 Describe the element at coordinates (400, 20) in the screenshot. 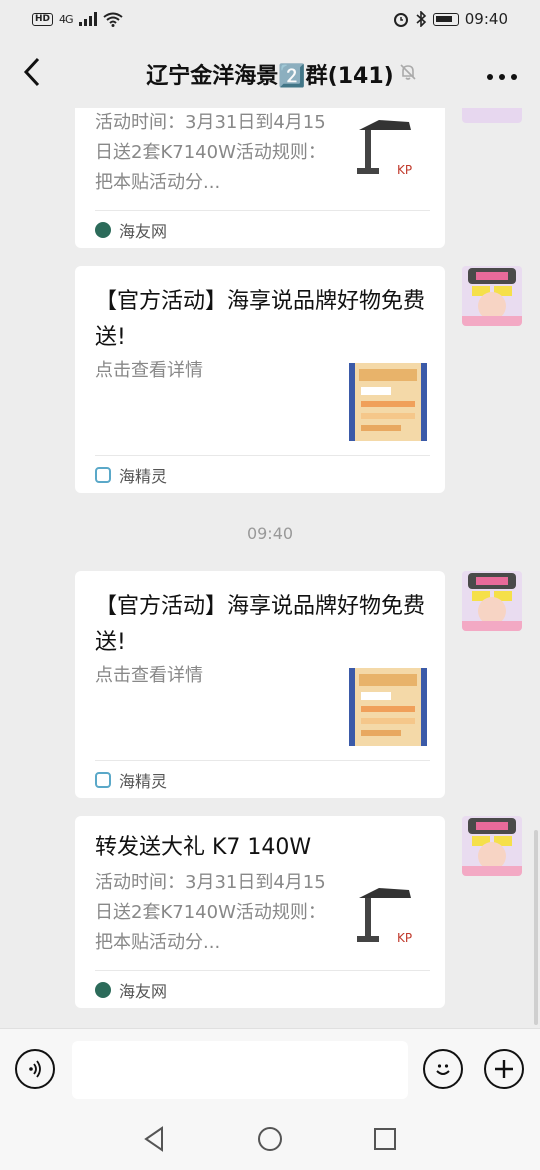

I see `alarm-icon` at that location.